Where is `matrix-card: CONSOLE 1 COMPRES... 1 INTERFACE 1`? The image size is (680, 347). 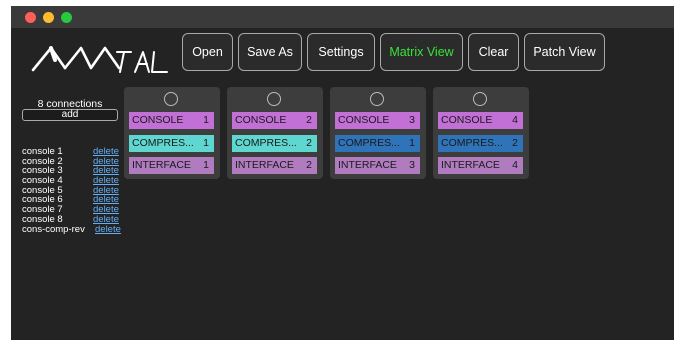
matrix-card: CONSOLE 1 COMPRES... 1 INTERFACE 1 is located at coordinates (172, 133).